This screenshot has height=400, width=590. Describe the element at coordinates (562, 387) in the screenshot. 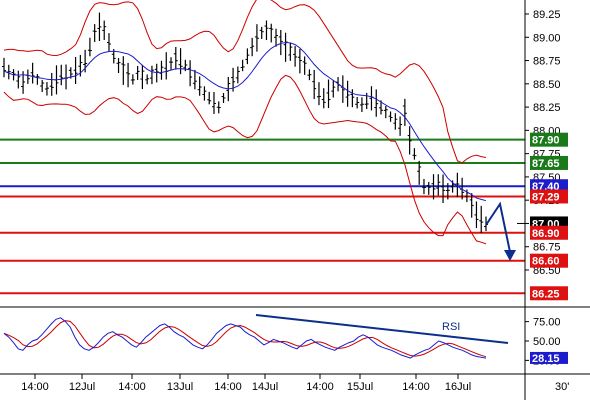

I see `timeframe-label: 30'` at that location.